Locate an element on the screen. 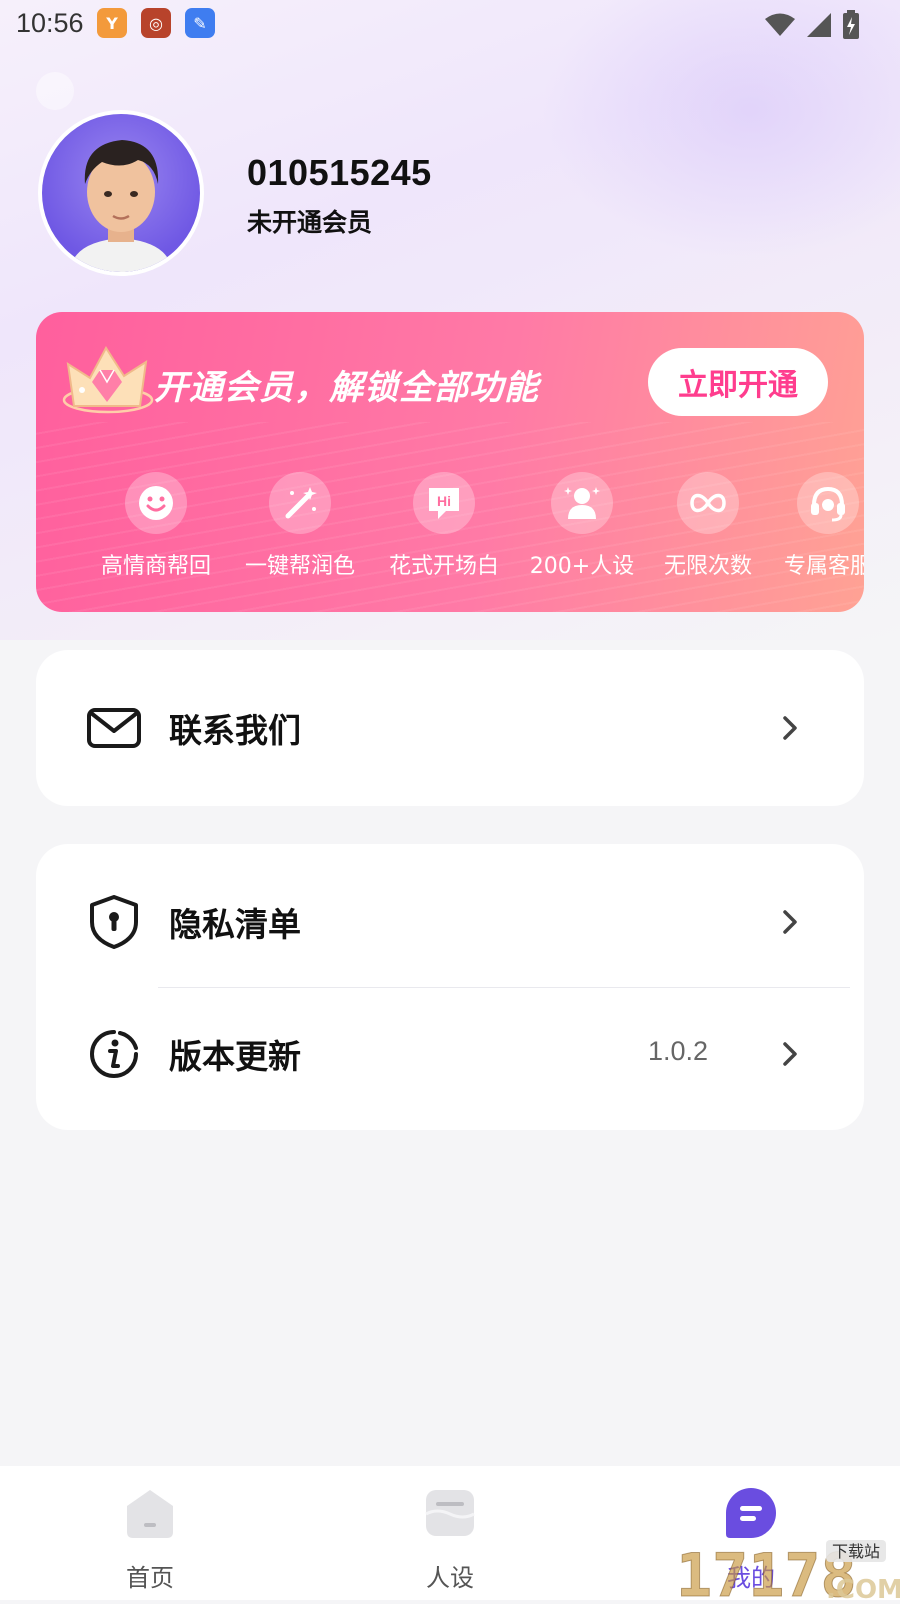  headset-icon is located at coordinates (828, 503).